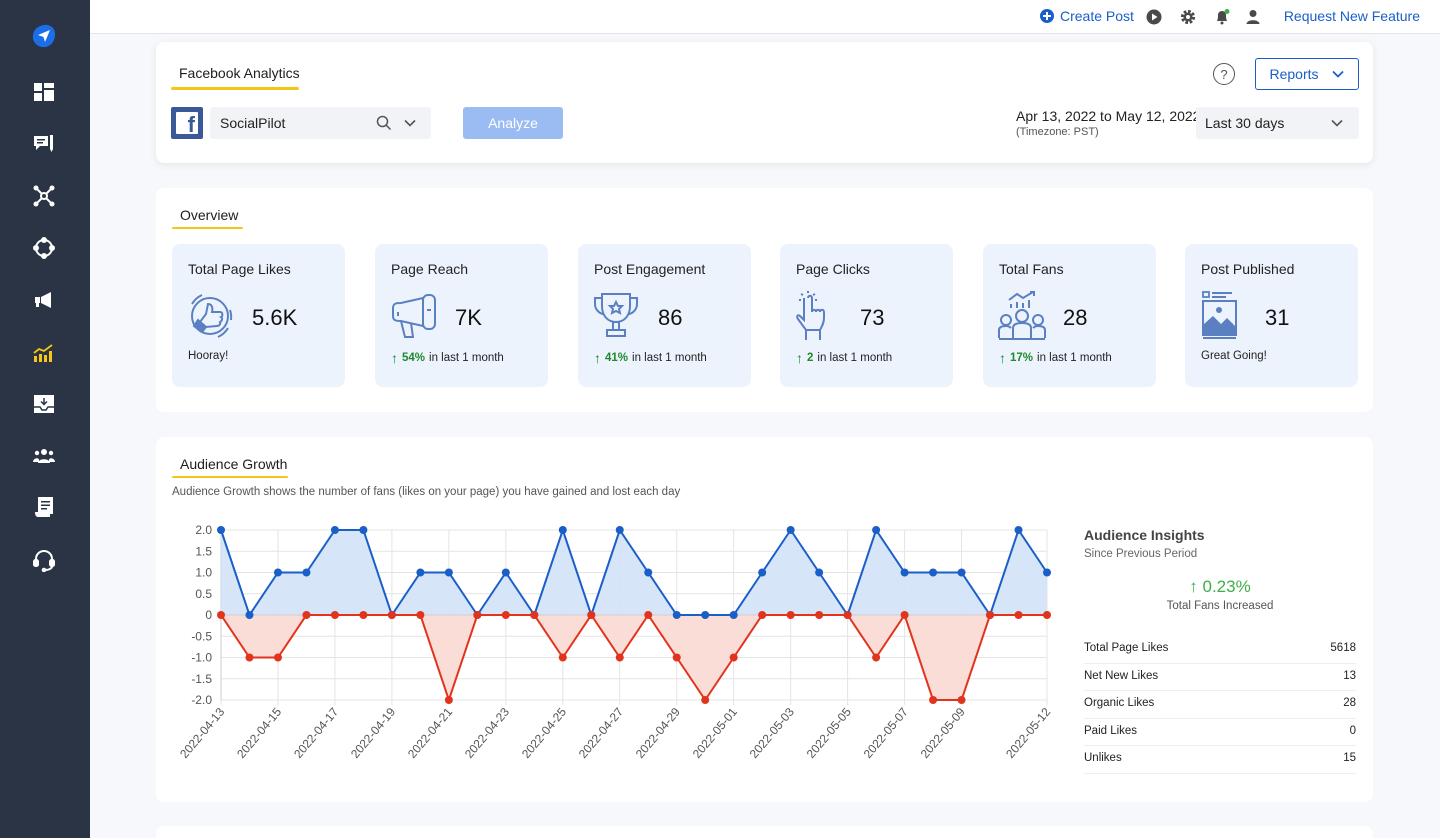 The height and width of the screenshot is (838, 1440). What do you see at coordinates (886, 733) in the screenshot?
I see `x-tick-label: 2022-05-07` at bounding box center [886, 733].